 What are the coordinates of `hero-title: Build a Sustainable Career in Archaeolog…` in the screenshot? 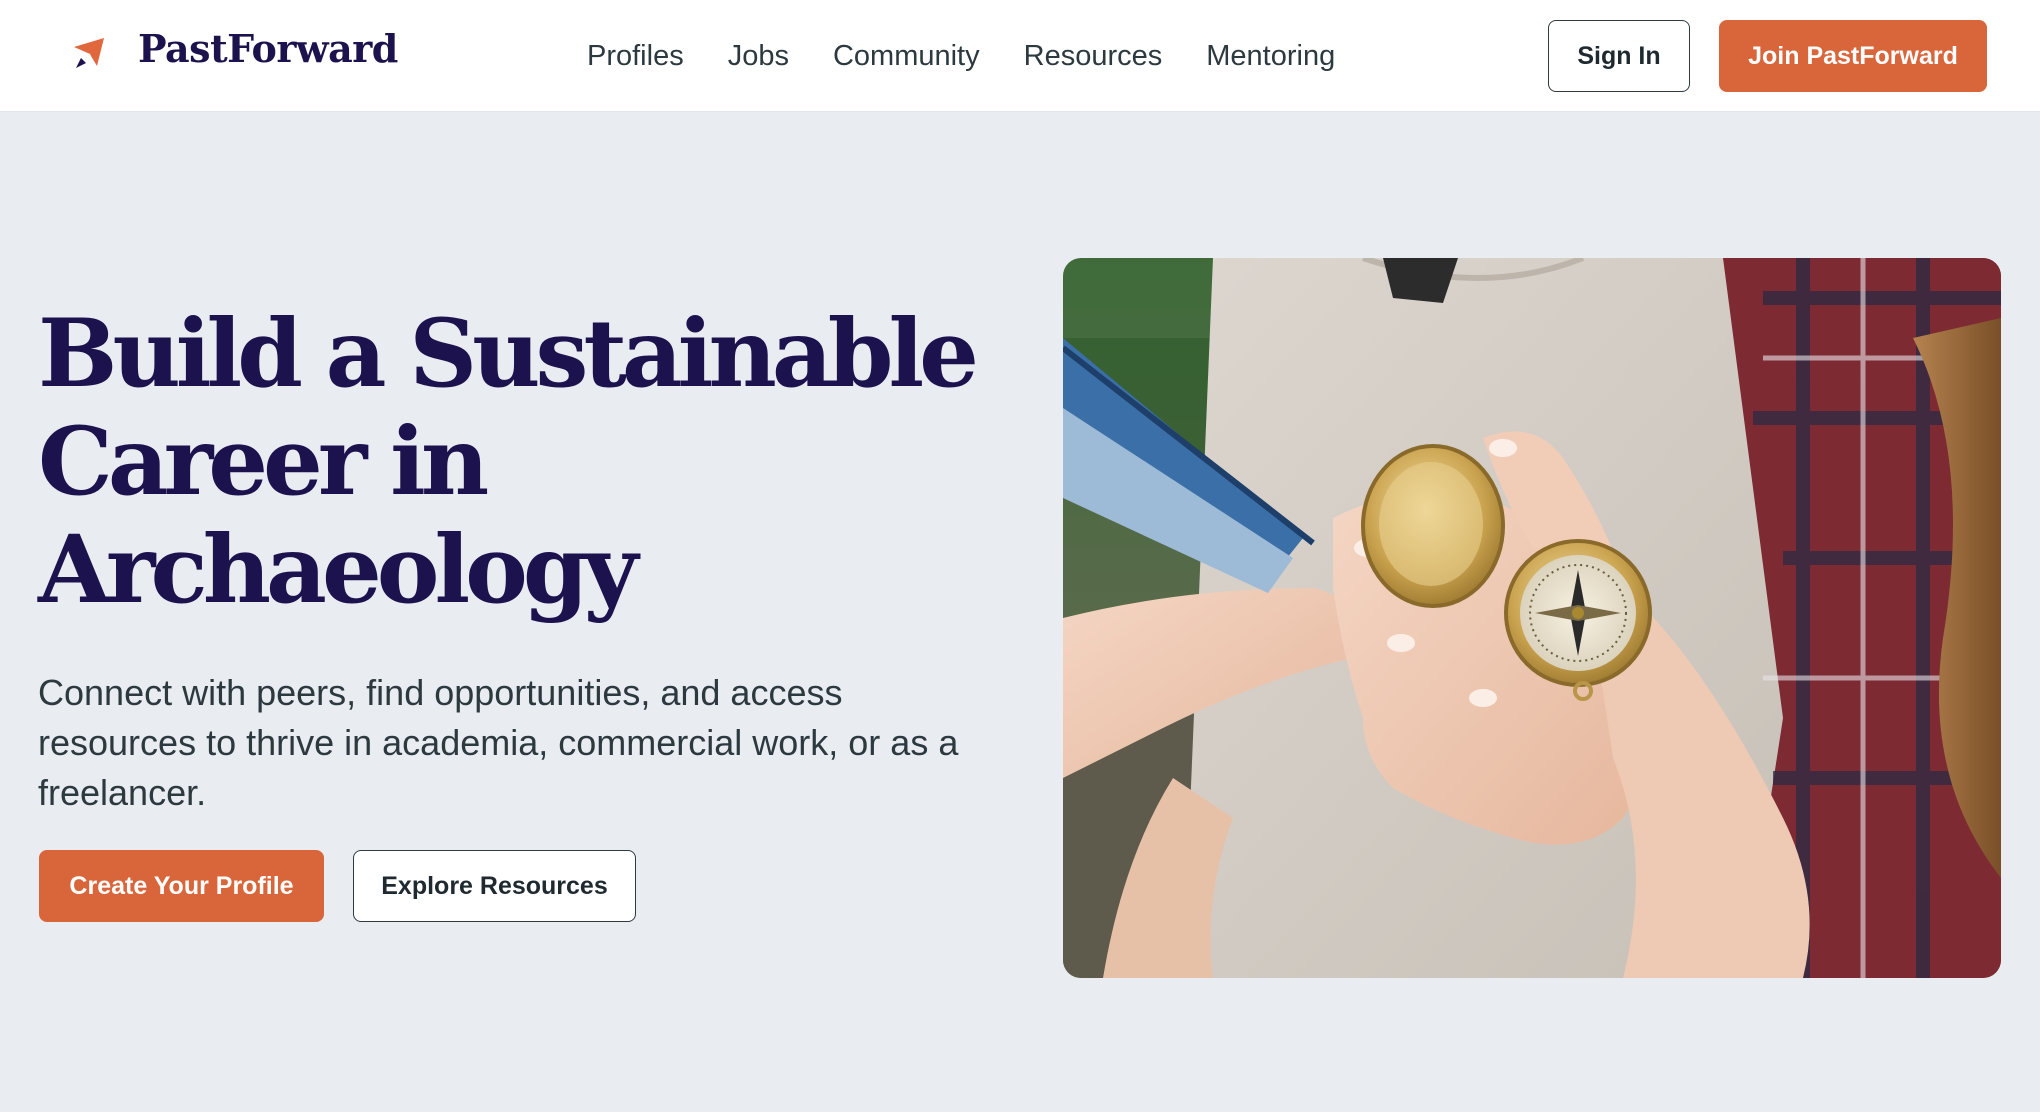 It's located at (528, 462).